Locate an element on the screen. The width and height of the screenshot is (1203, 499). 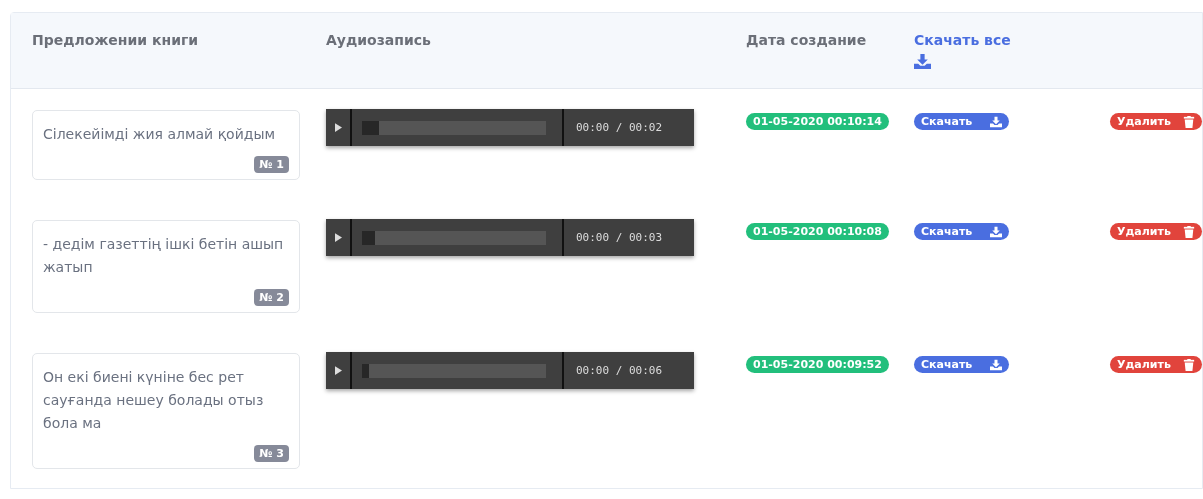
audio-time: 00:00 / 00:06 is located at coordinates (612, 370).